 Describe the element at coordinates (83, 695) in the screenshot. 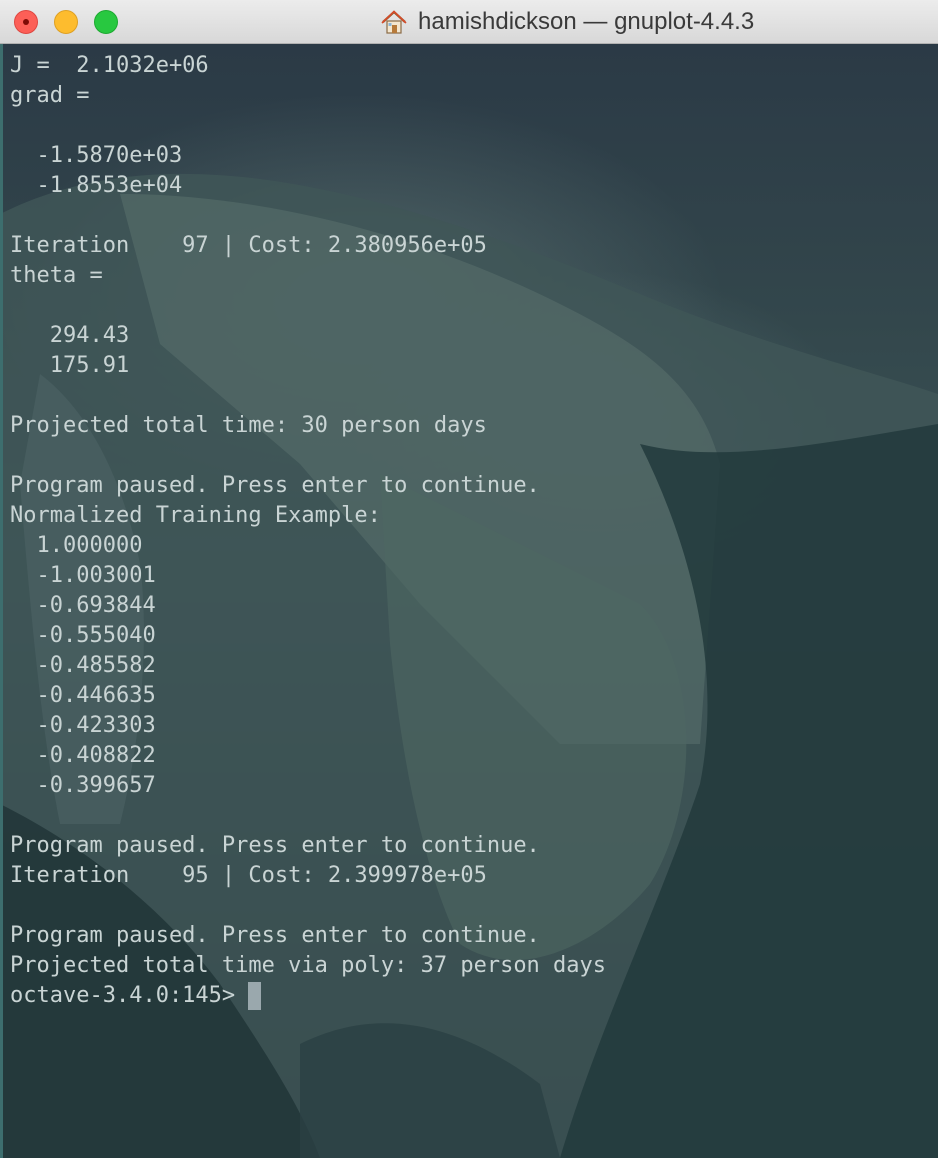

I see `terminal-line: -0.446635` at that location.